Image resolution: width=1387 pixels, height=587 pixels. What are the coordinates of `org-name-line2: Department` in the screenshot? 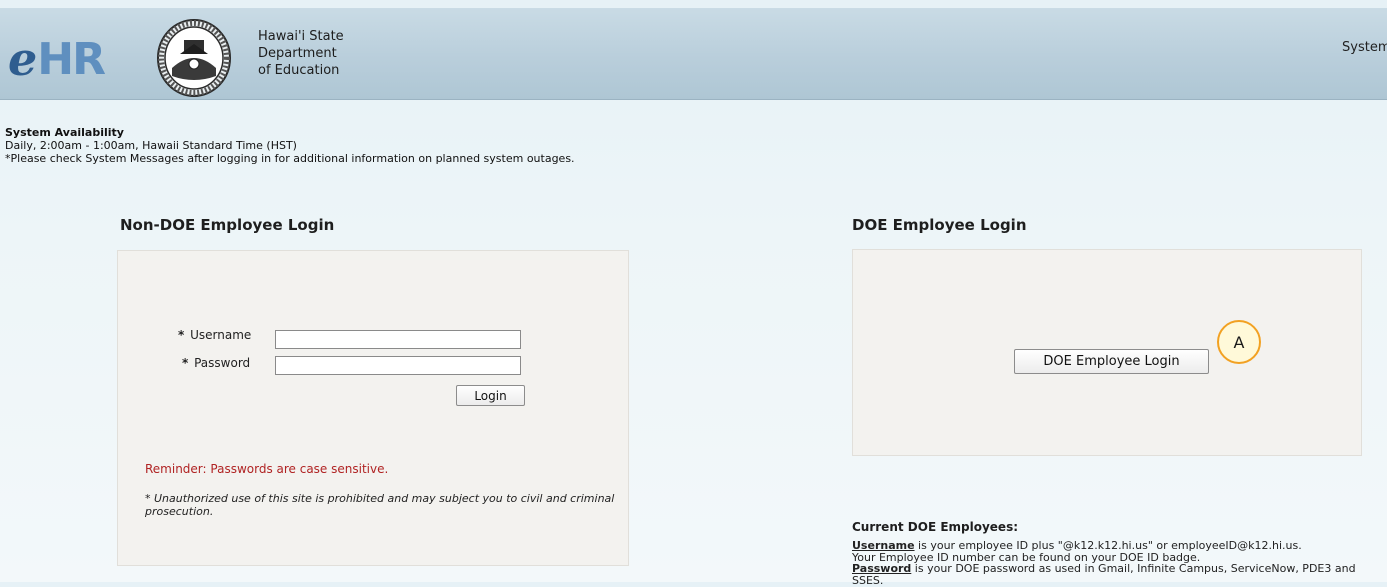 It's located at (297, 53).